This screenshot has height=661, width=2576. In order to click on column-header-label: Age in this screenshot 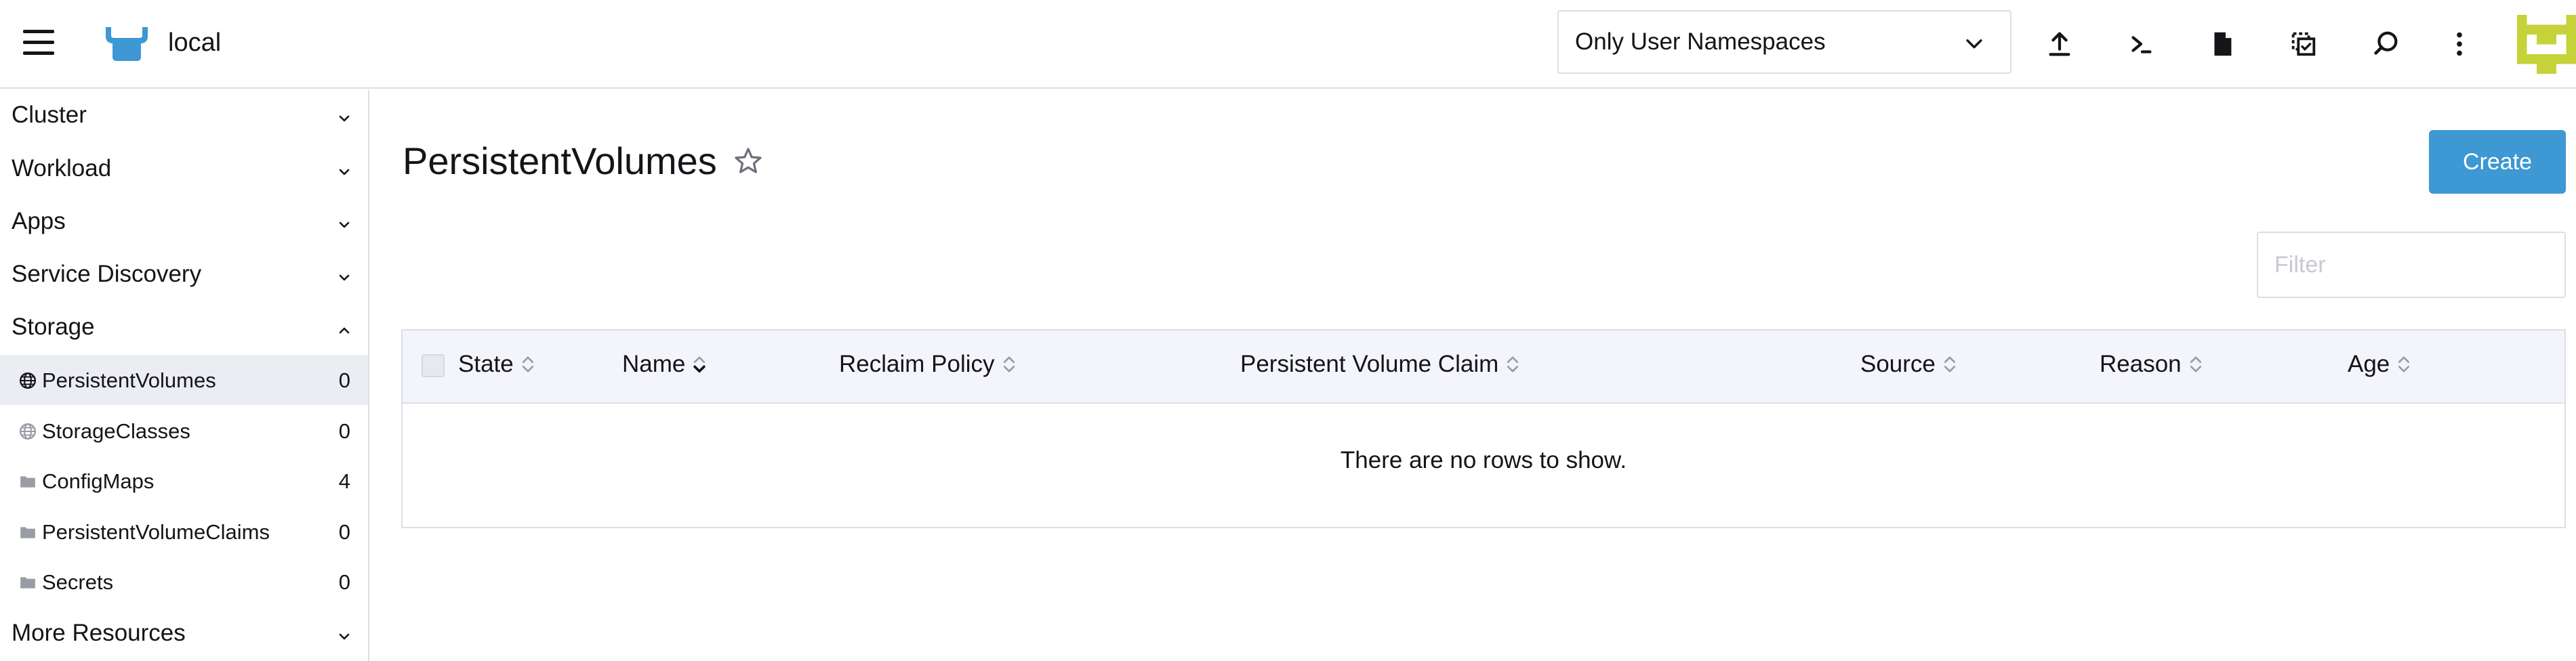, I will do `click(2369, 364)`.